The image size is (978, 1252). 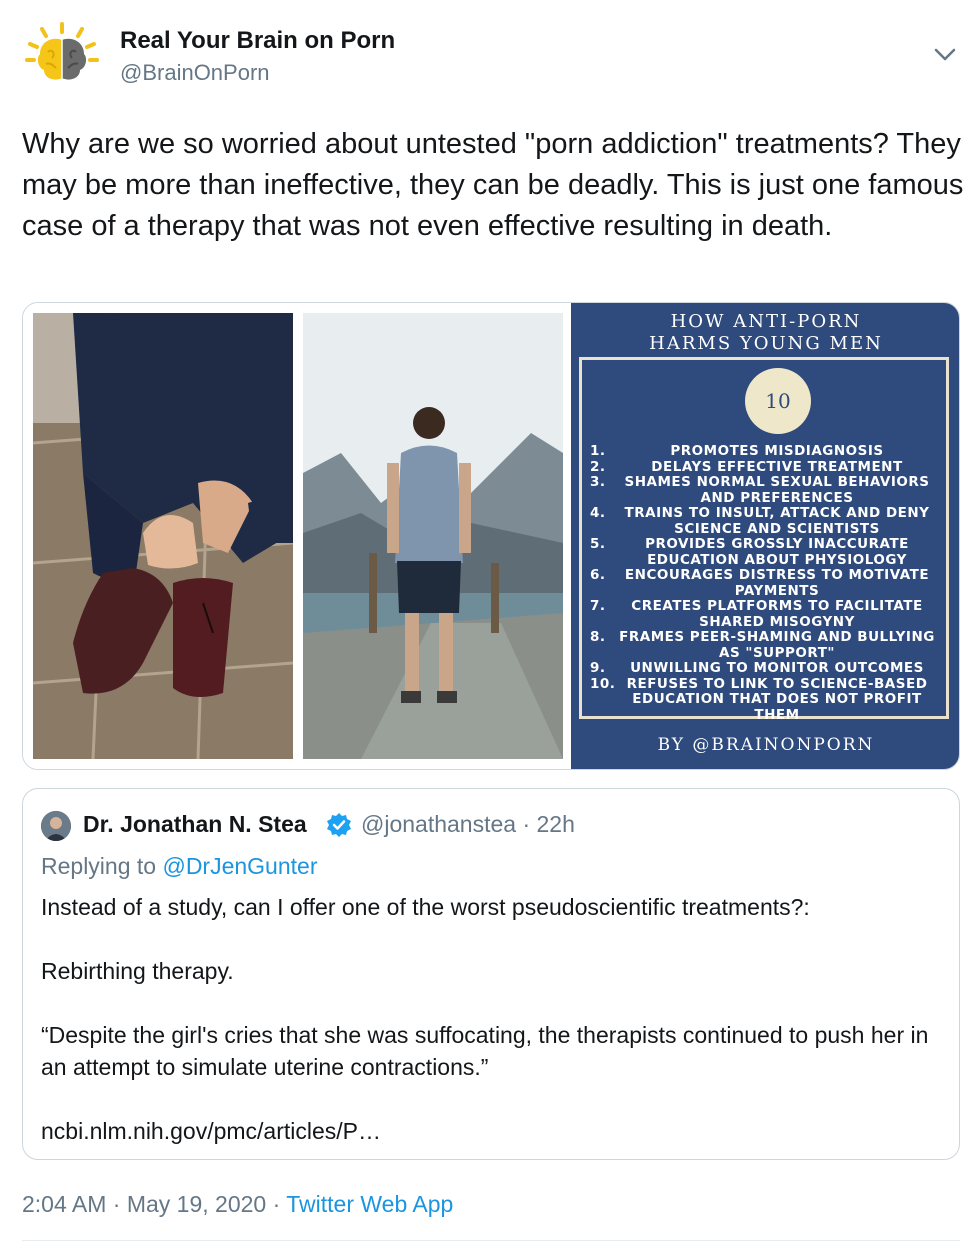 What do you see at coordinates (257, 57) in the screenshot?
I see `author-info: Real Your Brain on Porn @BrainOnPorn` at bounding box center [257, 57].